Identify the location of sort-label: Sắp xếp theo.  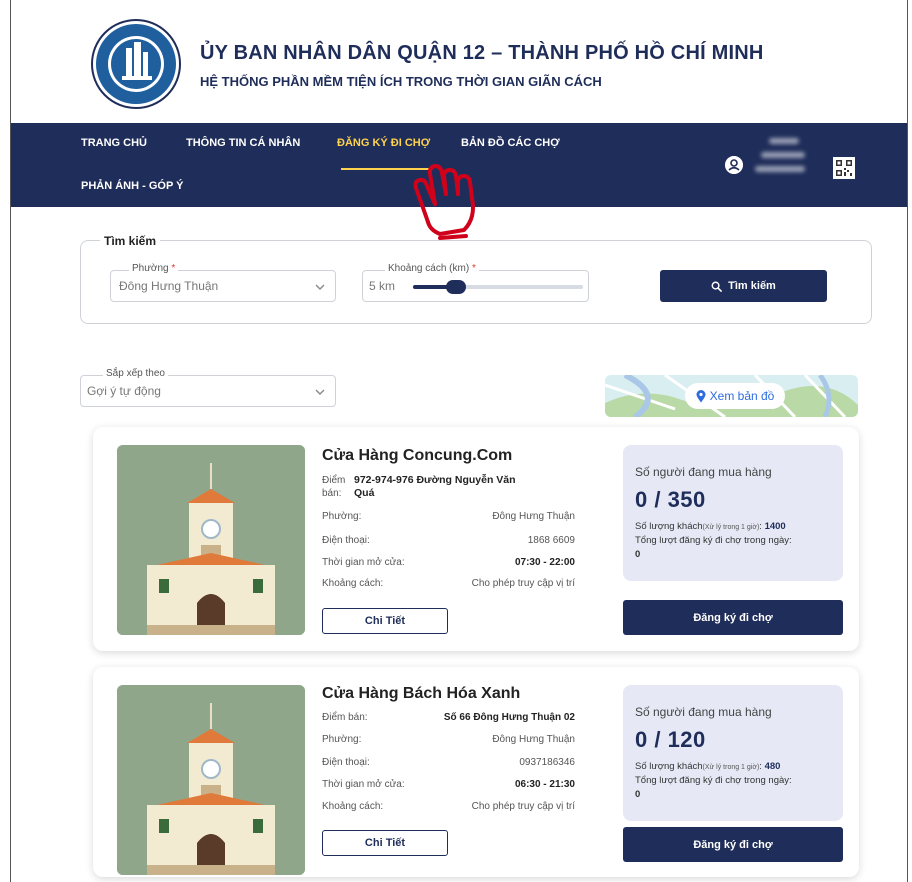
(135, 373).